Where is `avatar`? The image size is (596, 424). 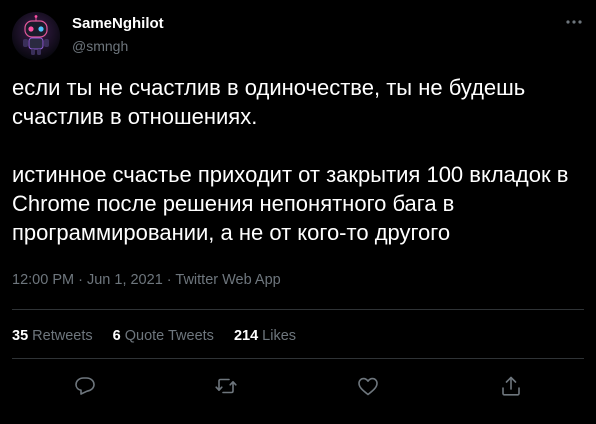
avatar is located at coordinates (36, 36).